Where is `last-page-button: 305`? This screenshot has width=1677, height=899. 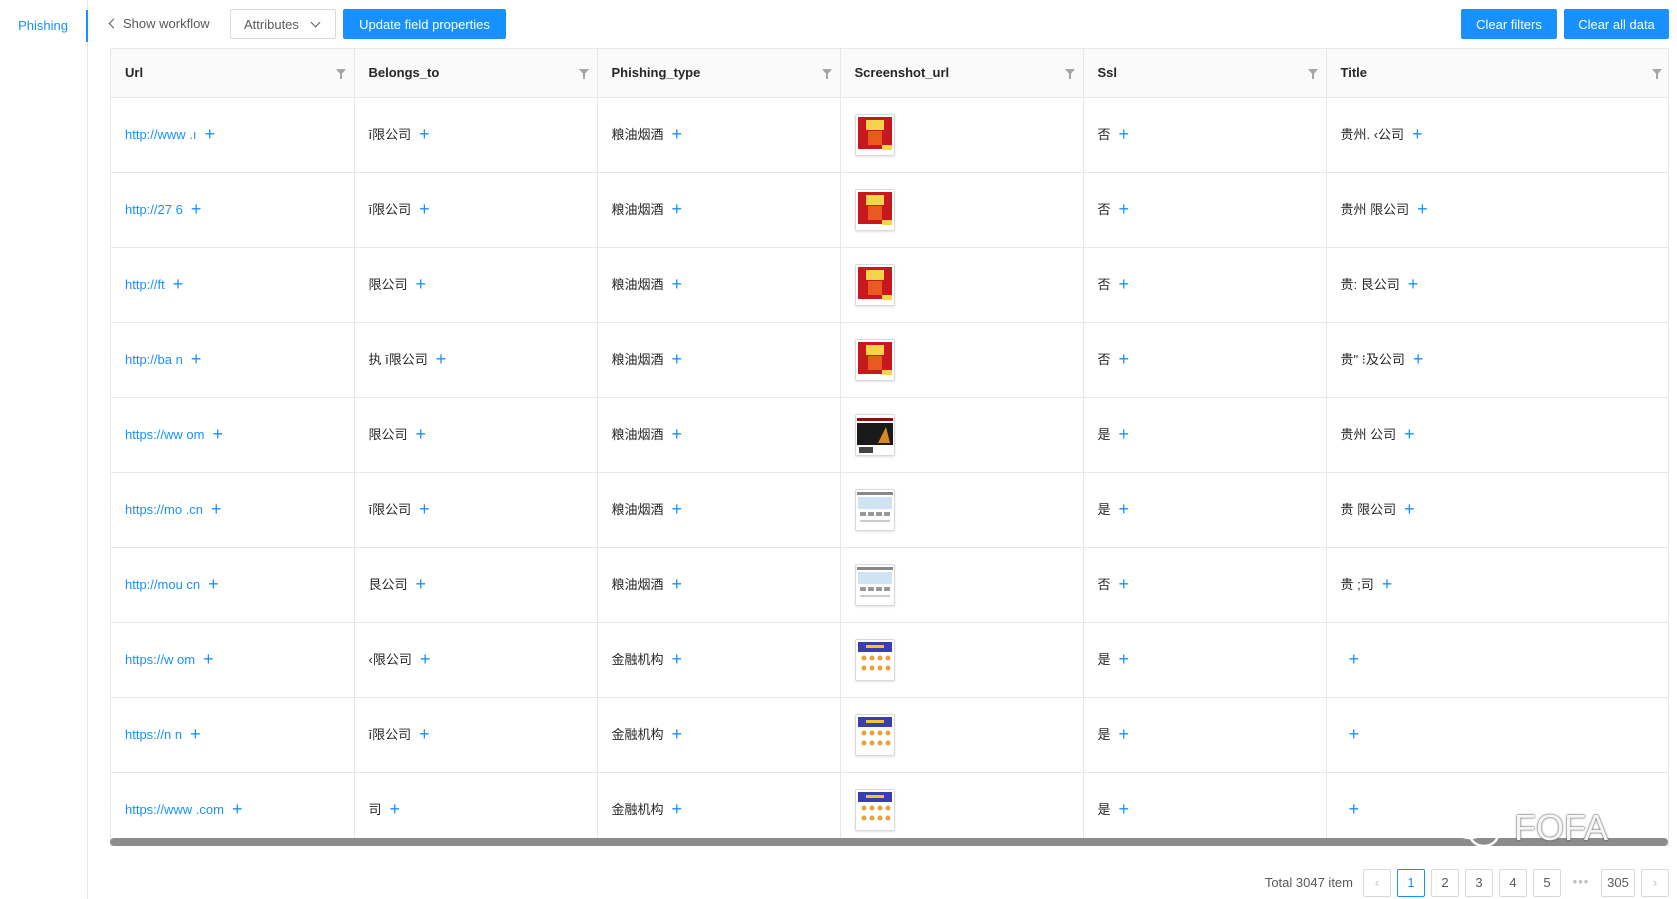
last-page-button: 305 is located at coordinates (1618, 883).